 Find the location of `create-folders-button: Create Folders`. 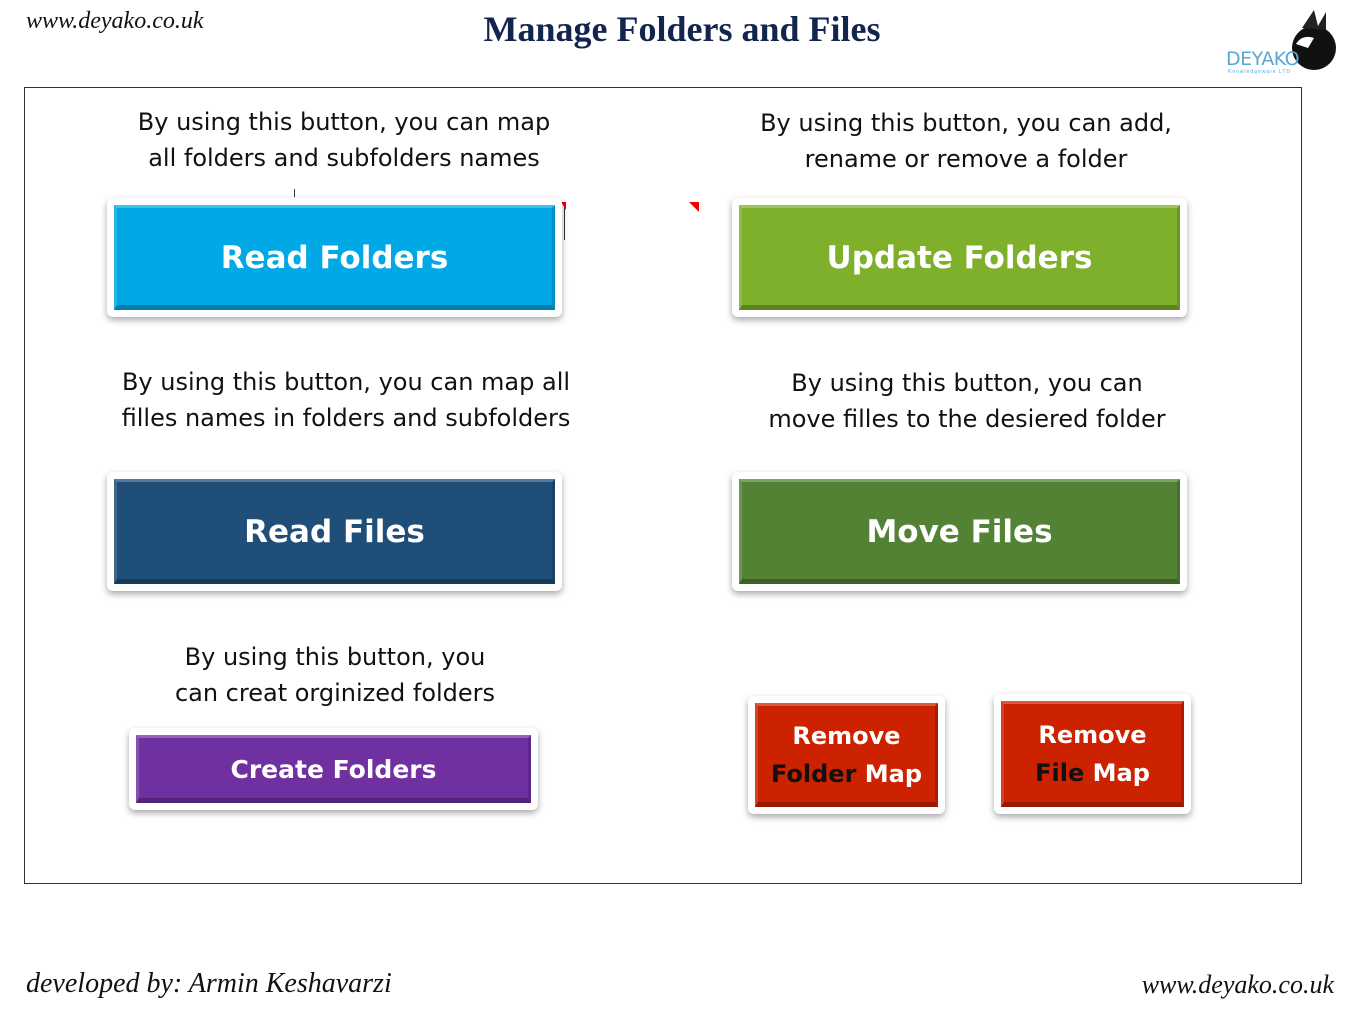

create-folders-button: Create Folders is located at coordinates (333, 769).